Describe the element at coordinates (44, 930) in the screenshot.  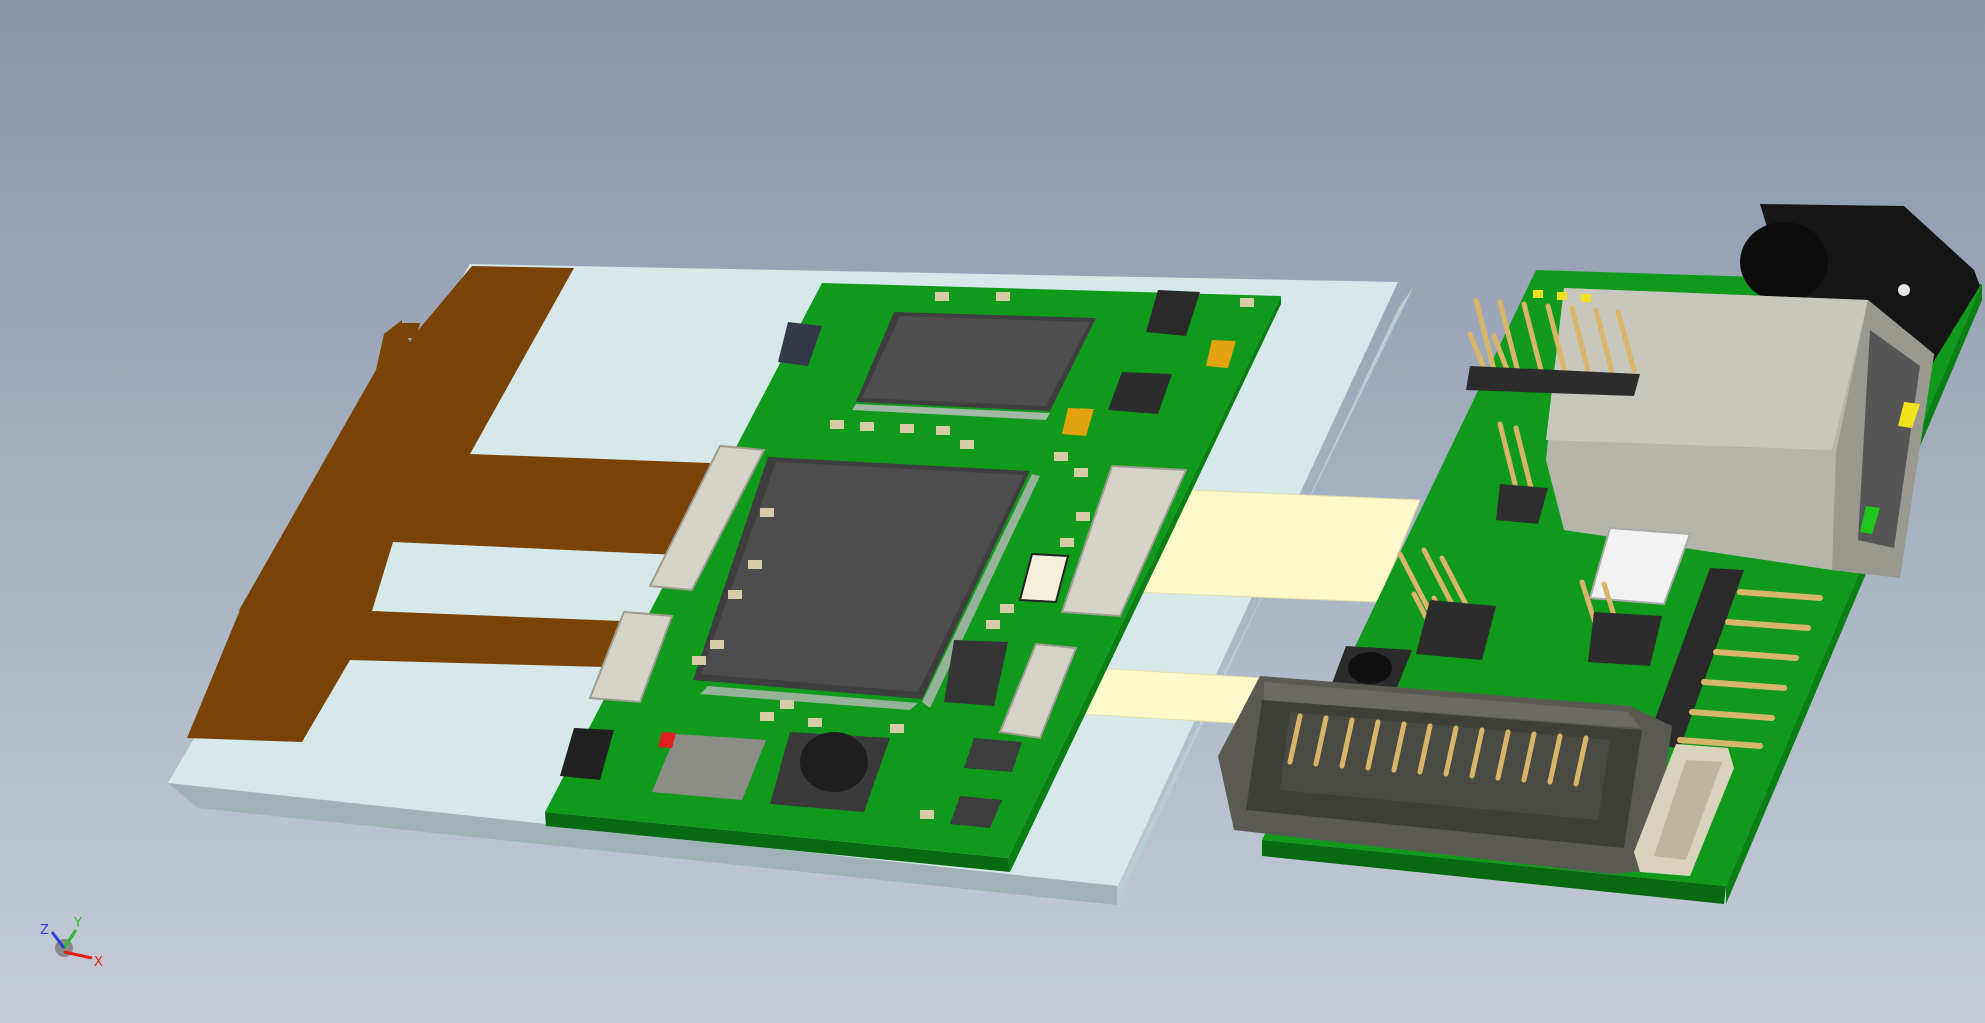
I see `z-axis-label: Z` at that location.